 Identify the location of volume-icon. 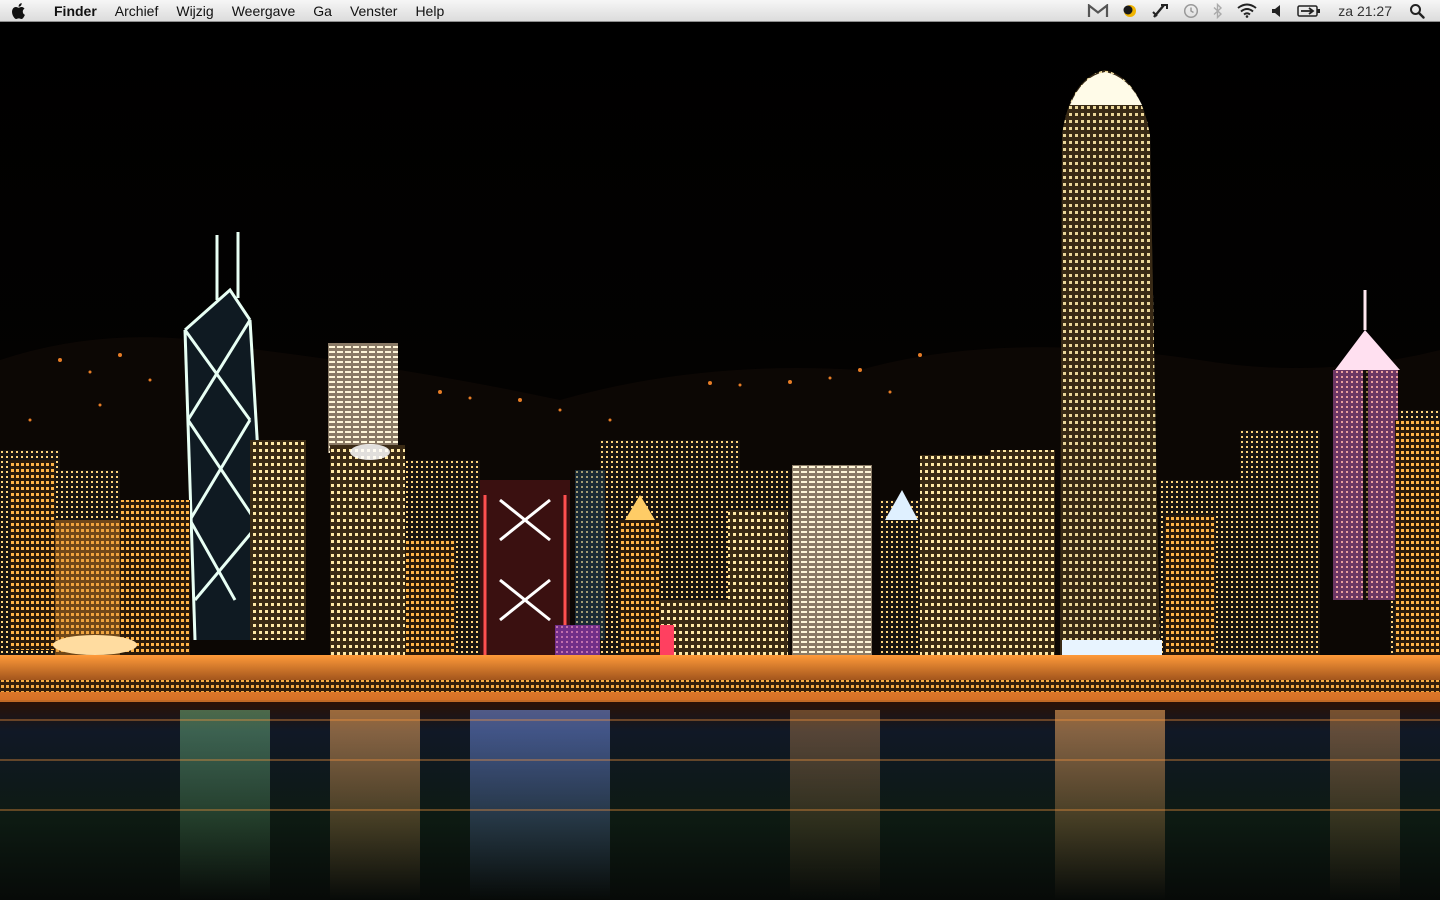
(1277, 11).